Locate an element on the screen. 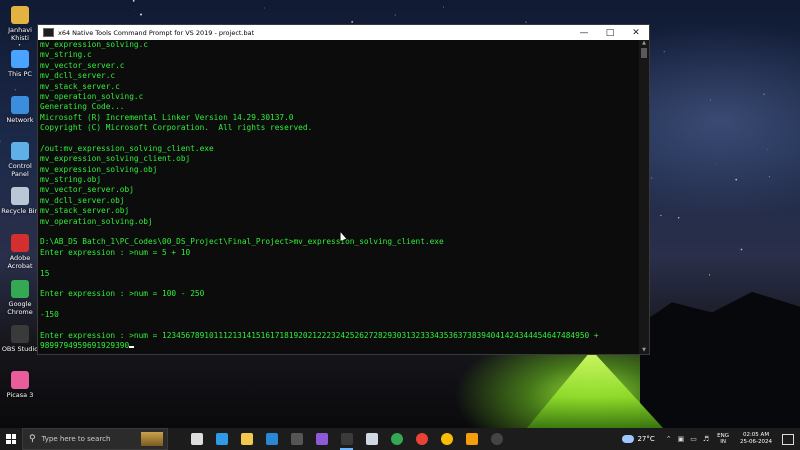  maximize-button: □ is located at coordinates (610, 32).